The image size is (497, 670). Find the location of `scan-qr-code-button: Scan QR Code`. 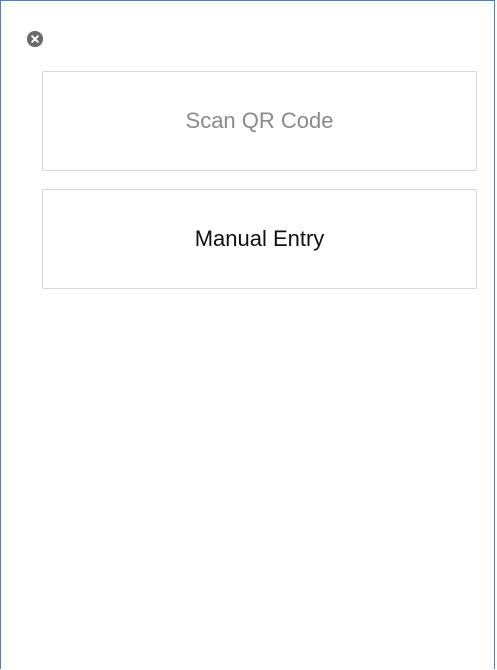

scan-qr-code-button: Scan QR Code is located at coordinates (259, 121).